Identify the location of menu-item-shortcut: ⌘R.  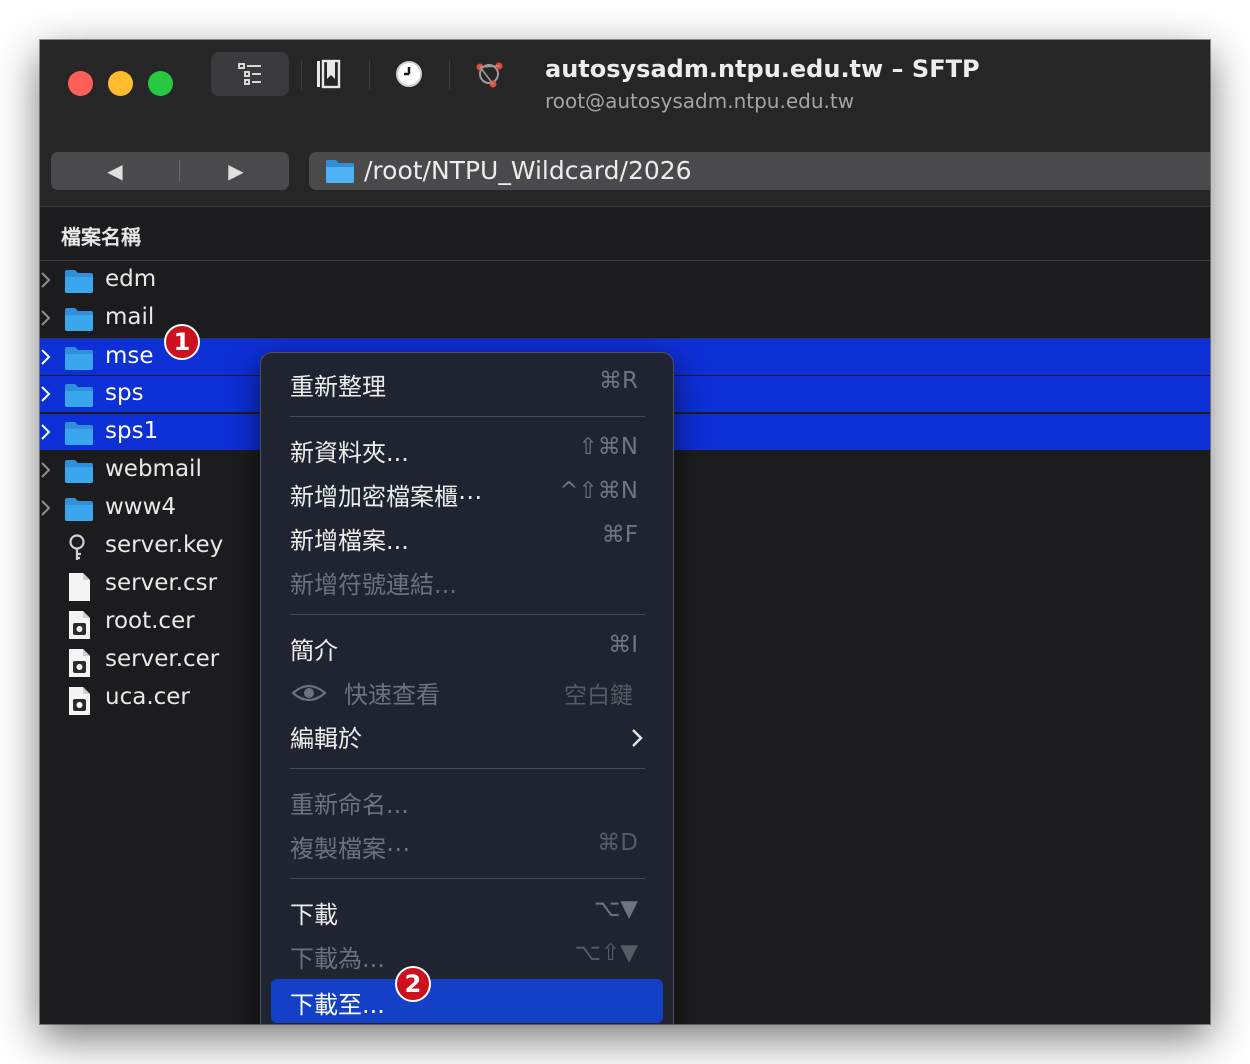
(618, 381).